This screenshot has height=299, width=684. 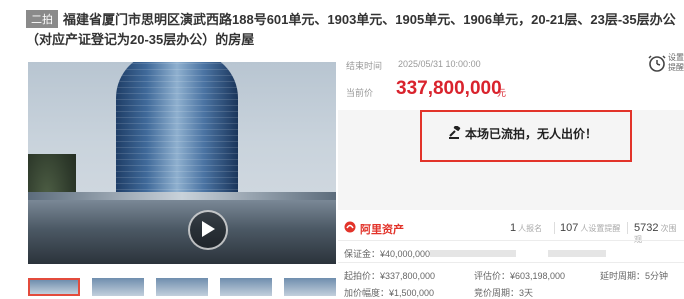 I want to click on extension-cycle: 延时周期：5分钟, so click(x=634, y=276).